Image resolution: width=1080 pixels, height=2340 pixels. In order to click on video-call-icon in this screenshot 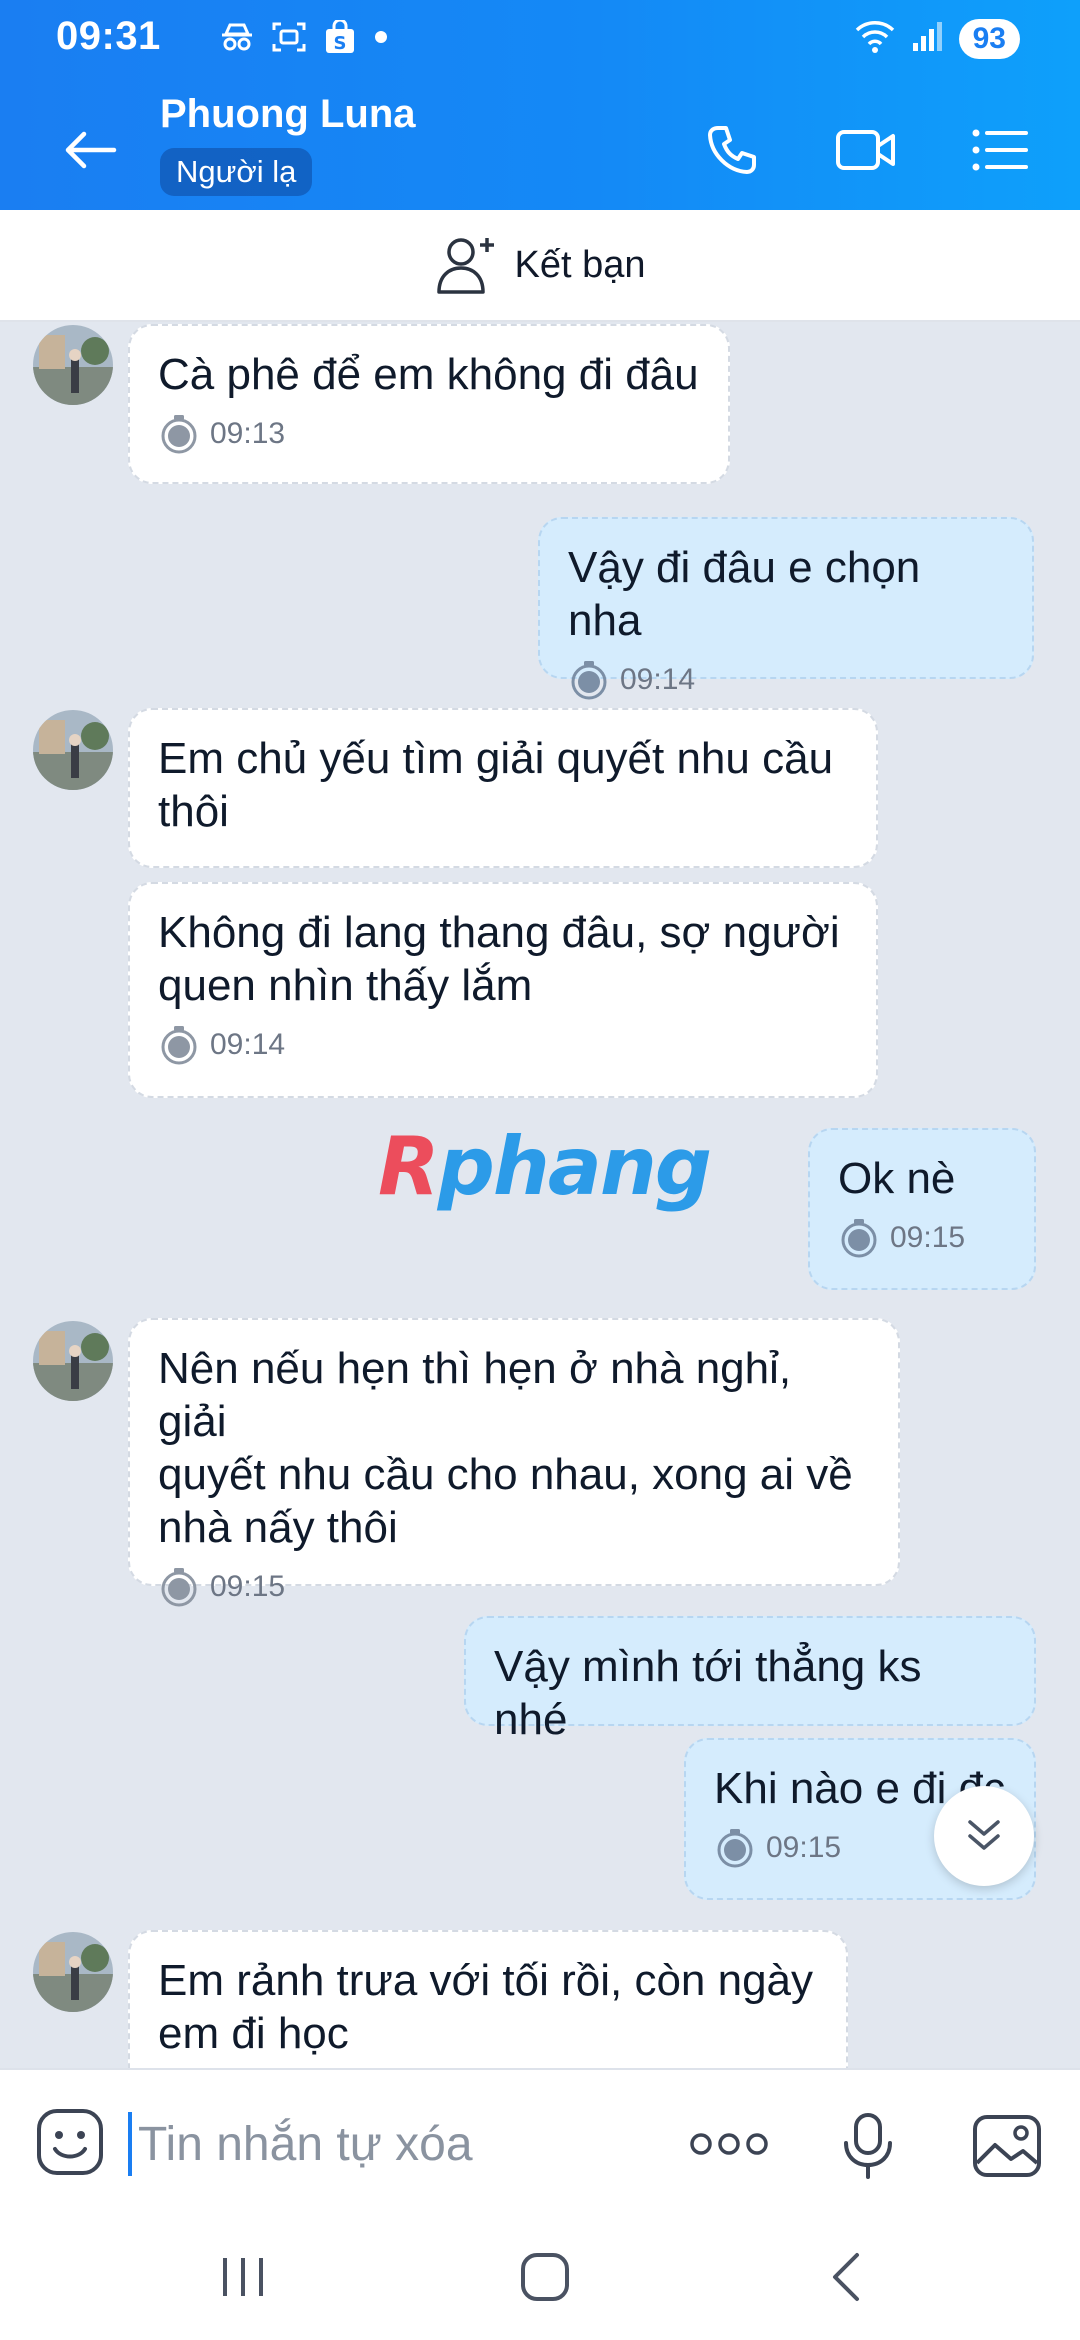, I will do `click(865, 150)`.